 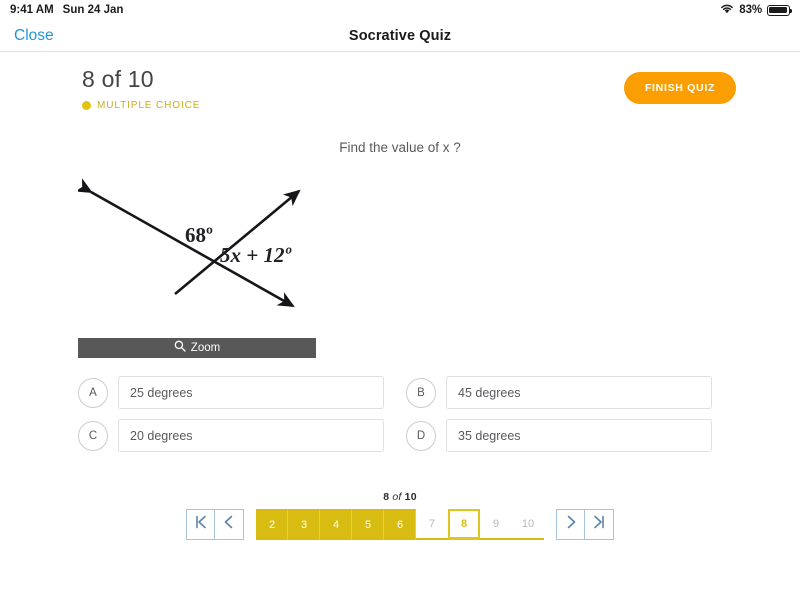 I want to click on page-button-8: 8, so click(x=464, y=524).